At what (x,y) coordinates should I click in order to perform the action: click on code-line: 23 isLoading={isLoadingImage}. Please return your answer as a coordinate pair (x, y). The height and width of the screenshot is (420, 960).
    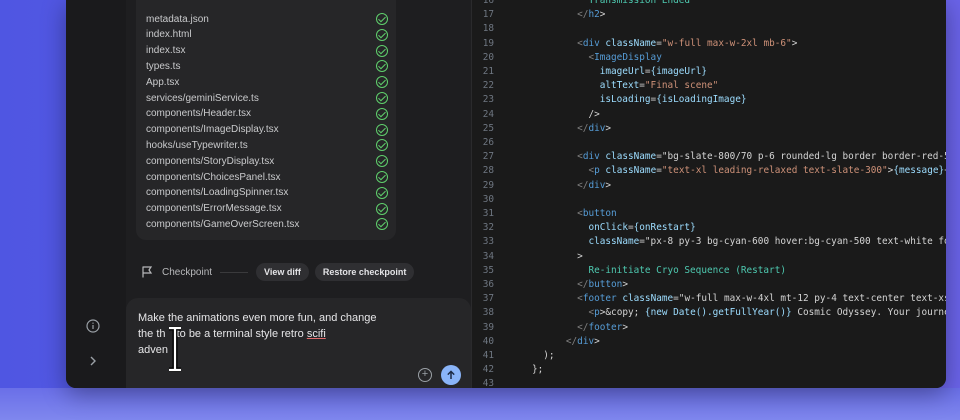
    Looking at the image, I should click on (709, 100).